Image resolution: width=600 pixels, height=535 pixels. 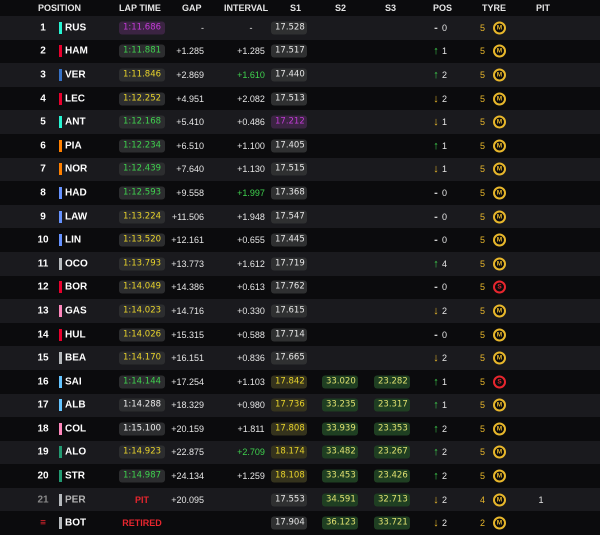 I want to click on sector-3-time: 23.353, so click(x=392, y=429).